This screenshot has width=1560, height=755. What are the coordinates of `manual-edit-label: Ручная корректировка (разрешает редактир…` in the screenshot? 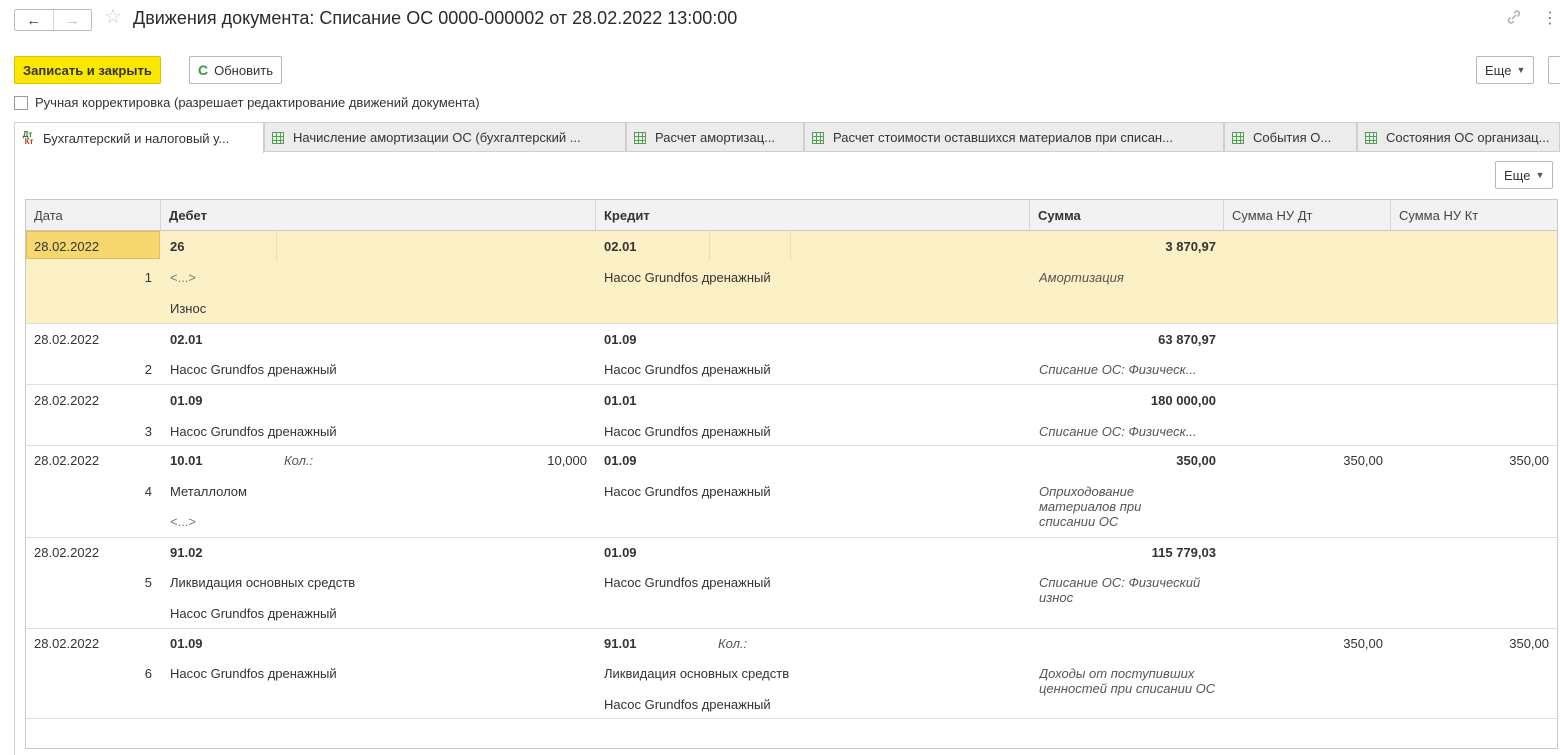 It's located at (257, 102).